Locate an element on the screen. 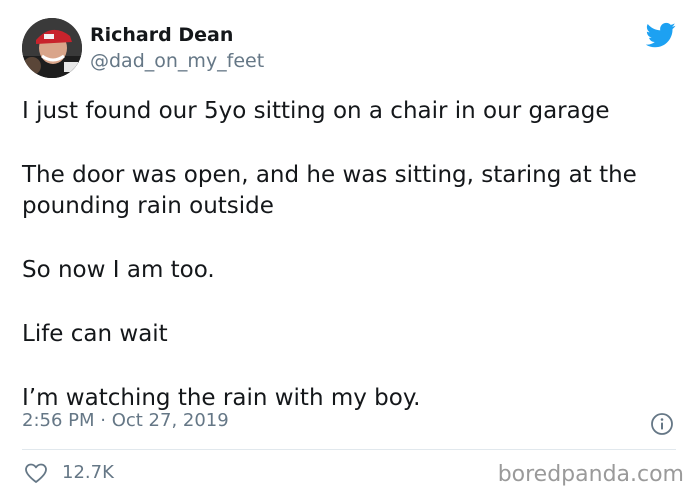 This screenshot has width=700, height=502. avatar is located at coordinates (52, 48).